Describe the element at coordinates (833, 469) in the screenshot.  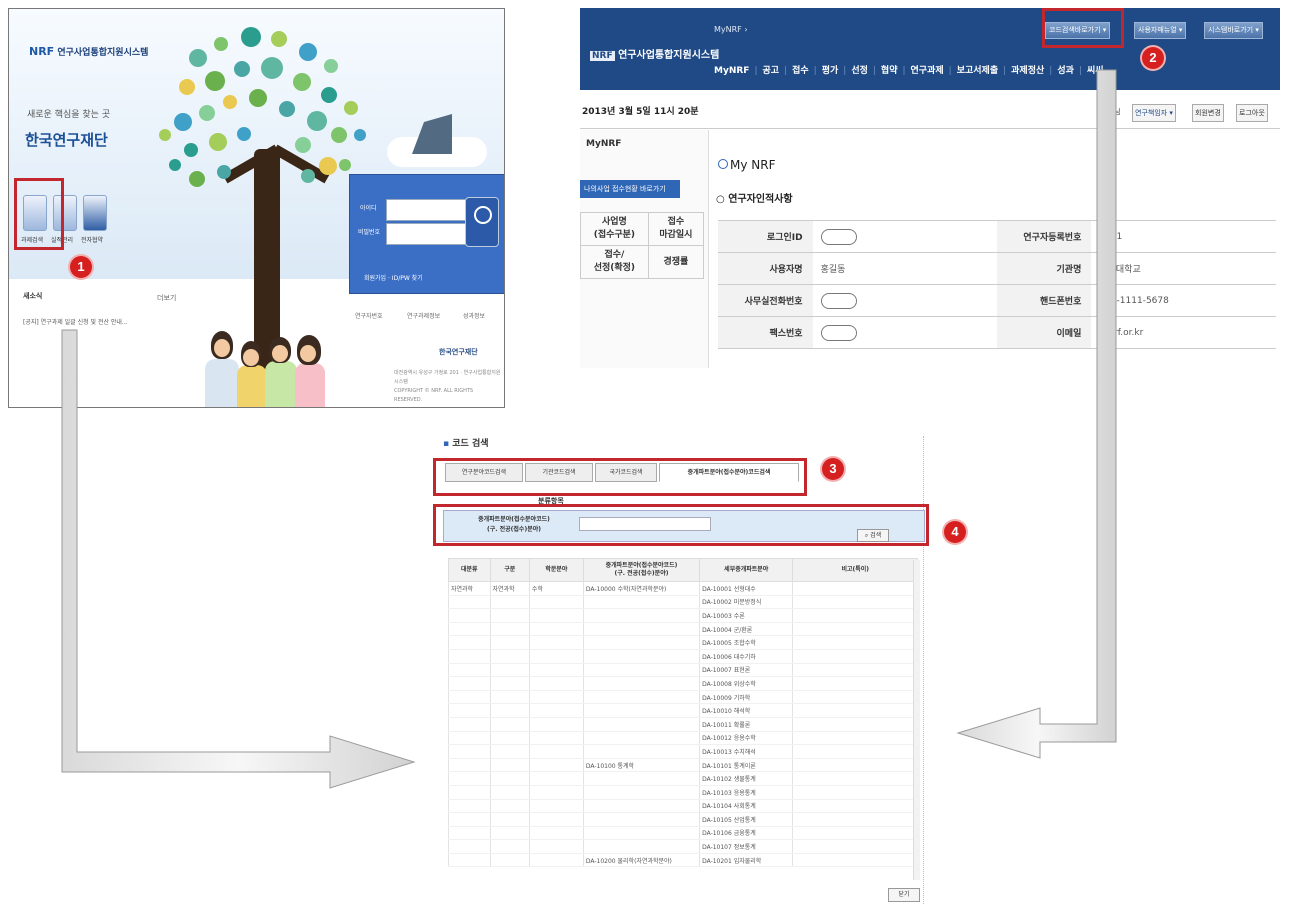
I see `step-marker-3: 3` at that location.